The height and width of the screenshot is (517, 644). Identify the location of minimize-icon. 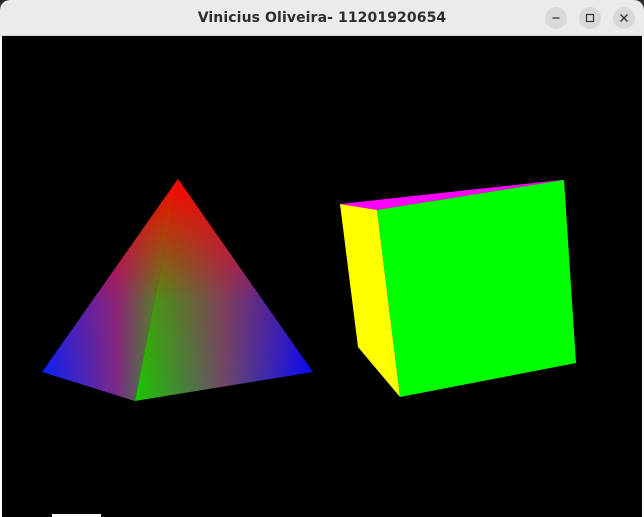
(556, 18).